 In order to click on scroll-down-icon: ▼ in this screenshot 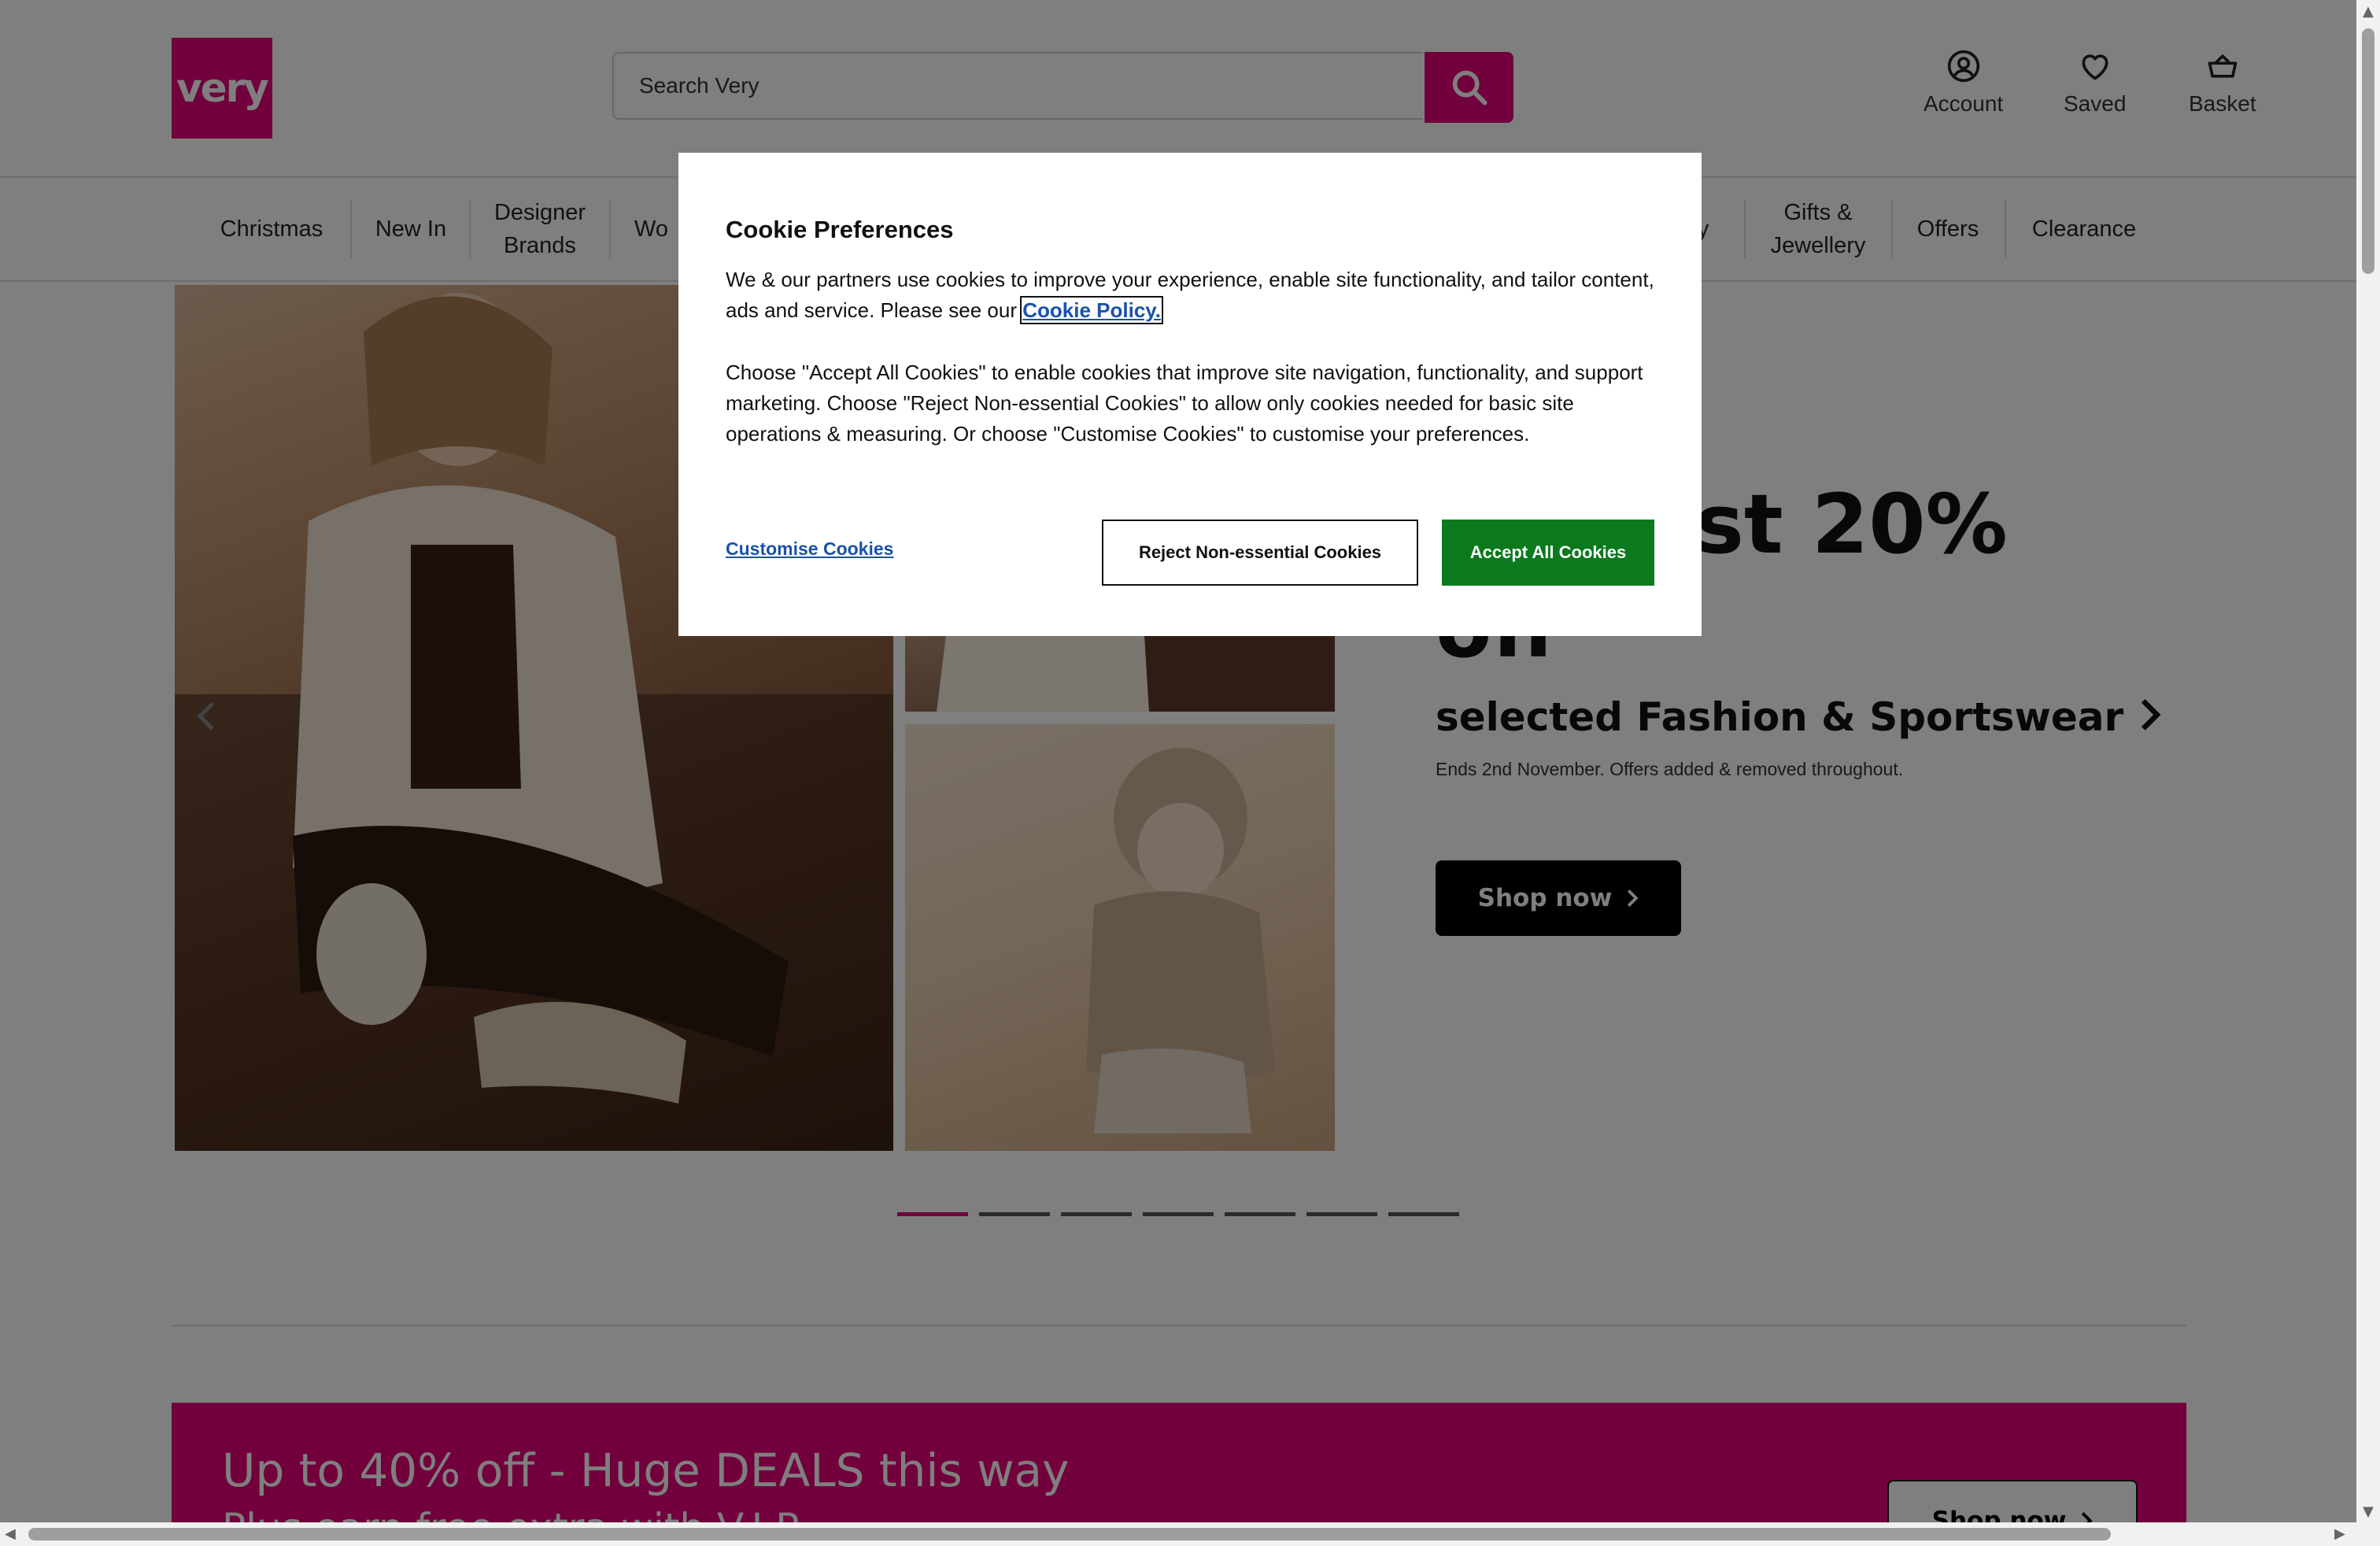, I will do `click(2368, 1512)`.